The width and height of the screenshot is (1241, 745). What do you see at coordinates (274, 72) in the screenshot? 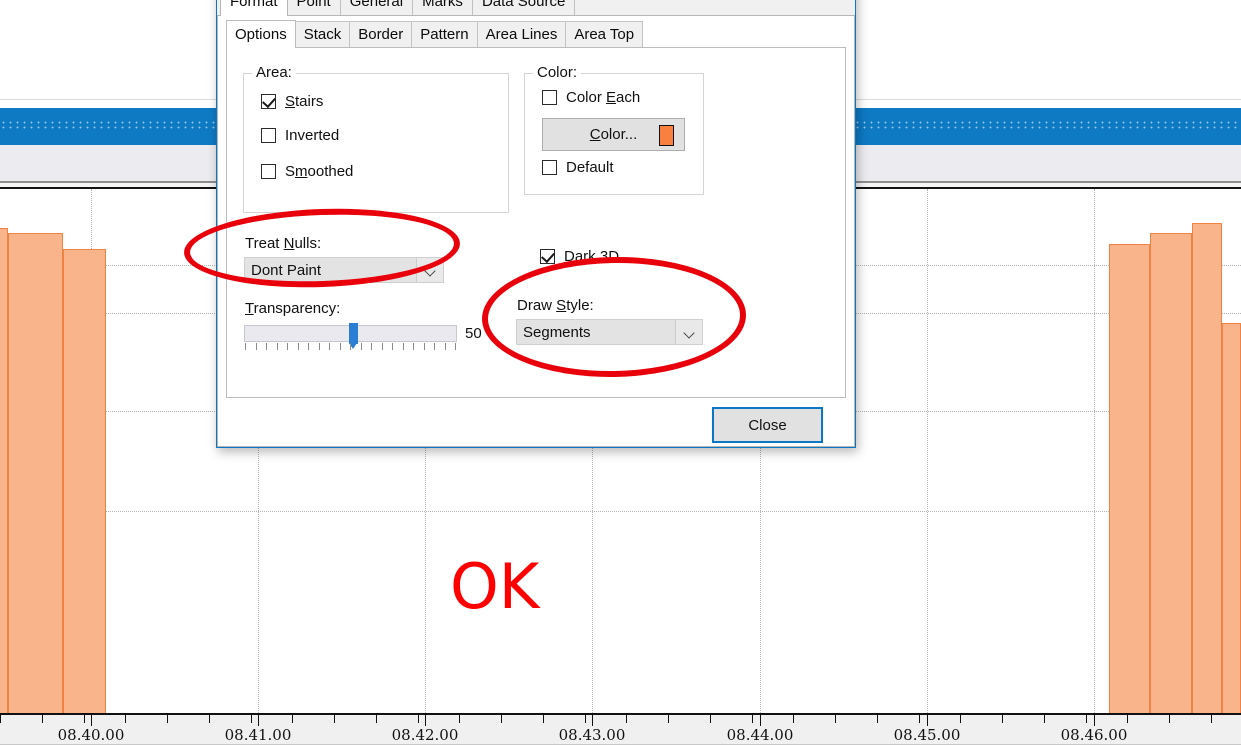
I see `area-group-legend: Area:` at bounding box center [274, 72].